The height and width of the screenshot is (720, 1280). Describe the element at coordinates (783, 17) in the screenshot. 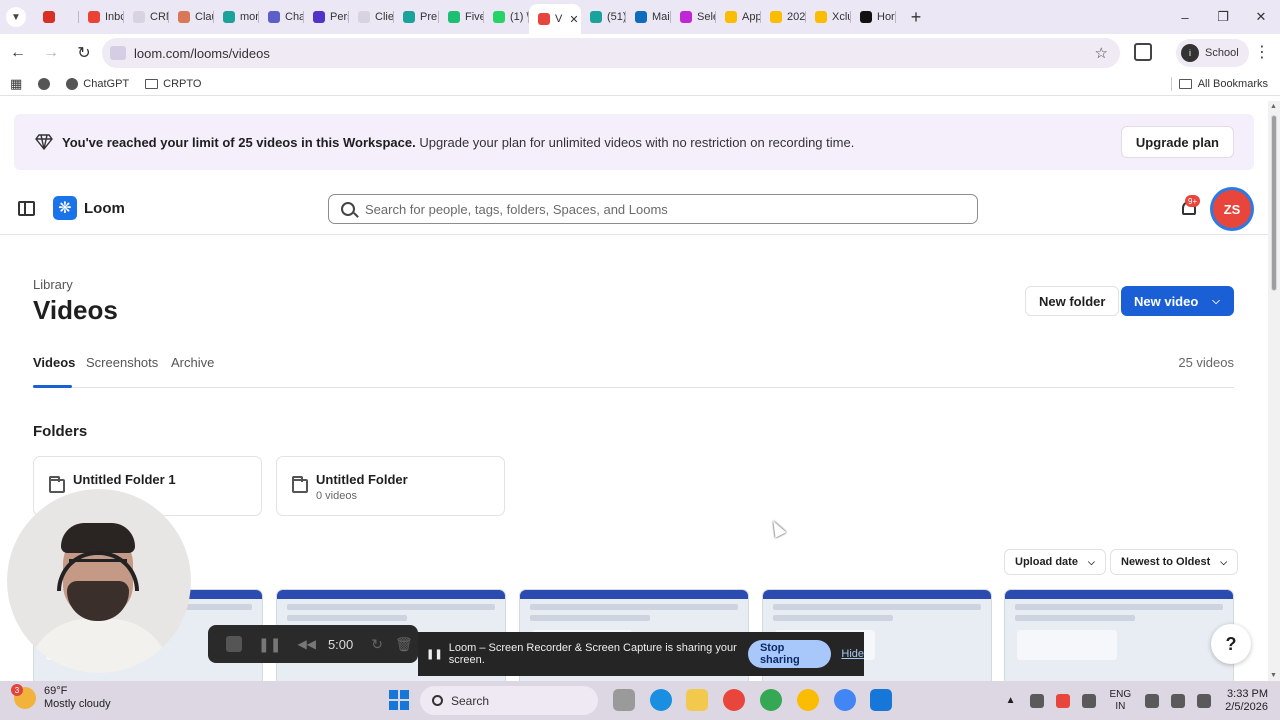

I see `browser-tab: 202` at that location.